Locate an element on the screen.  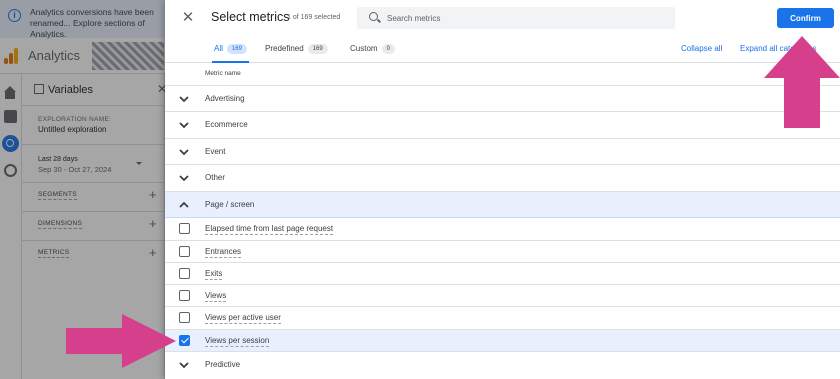
category-label: Page / screen is located at coordinates (230, 204).